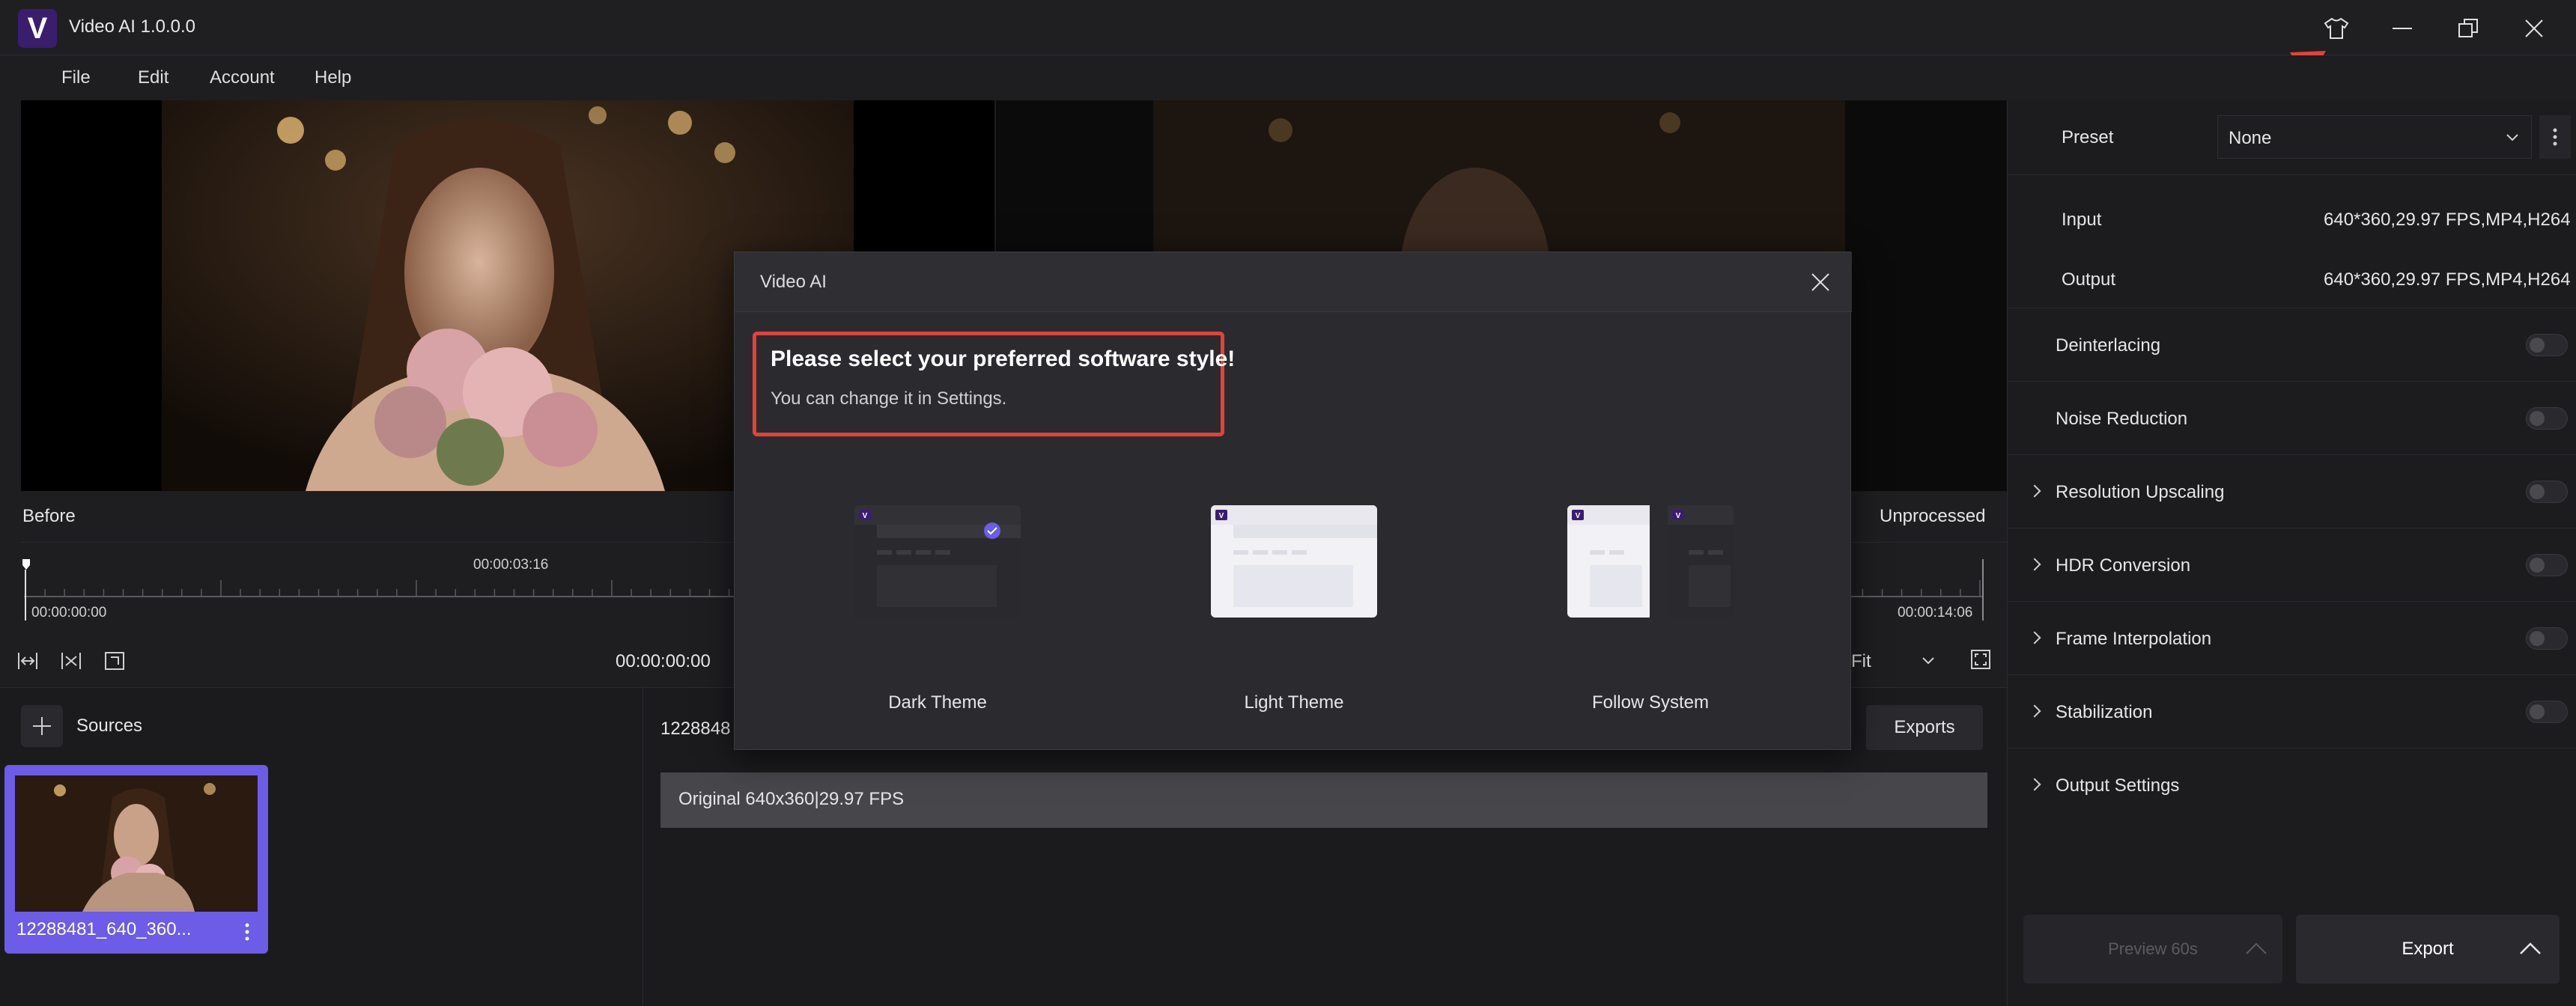  What do you see at coordinates (2374, 137) in the screenshot?
I see `preset-select: None` at bounding box center [2374, 137].